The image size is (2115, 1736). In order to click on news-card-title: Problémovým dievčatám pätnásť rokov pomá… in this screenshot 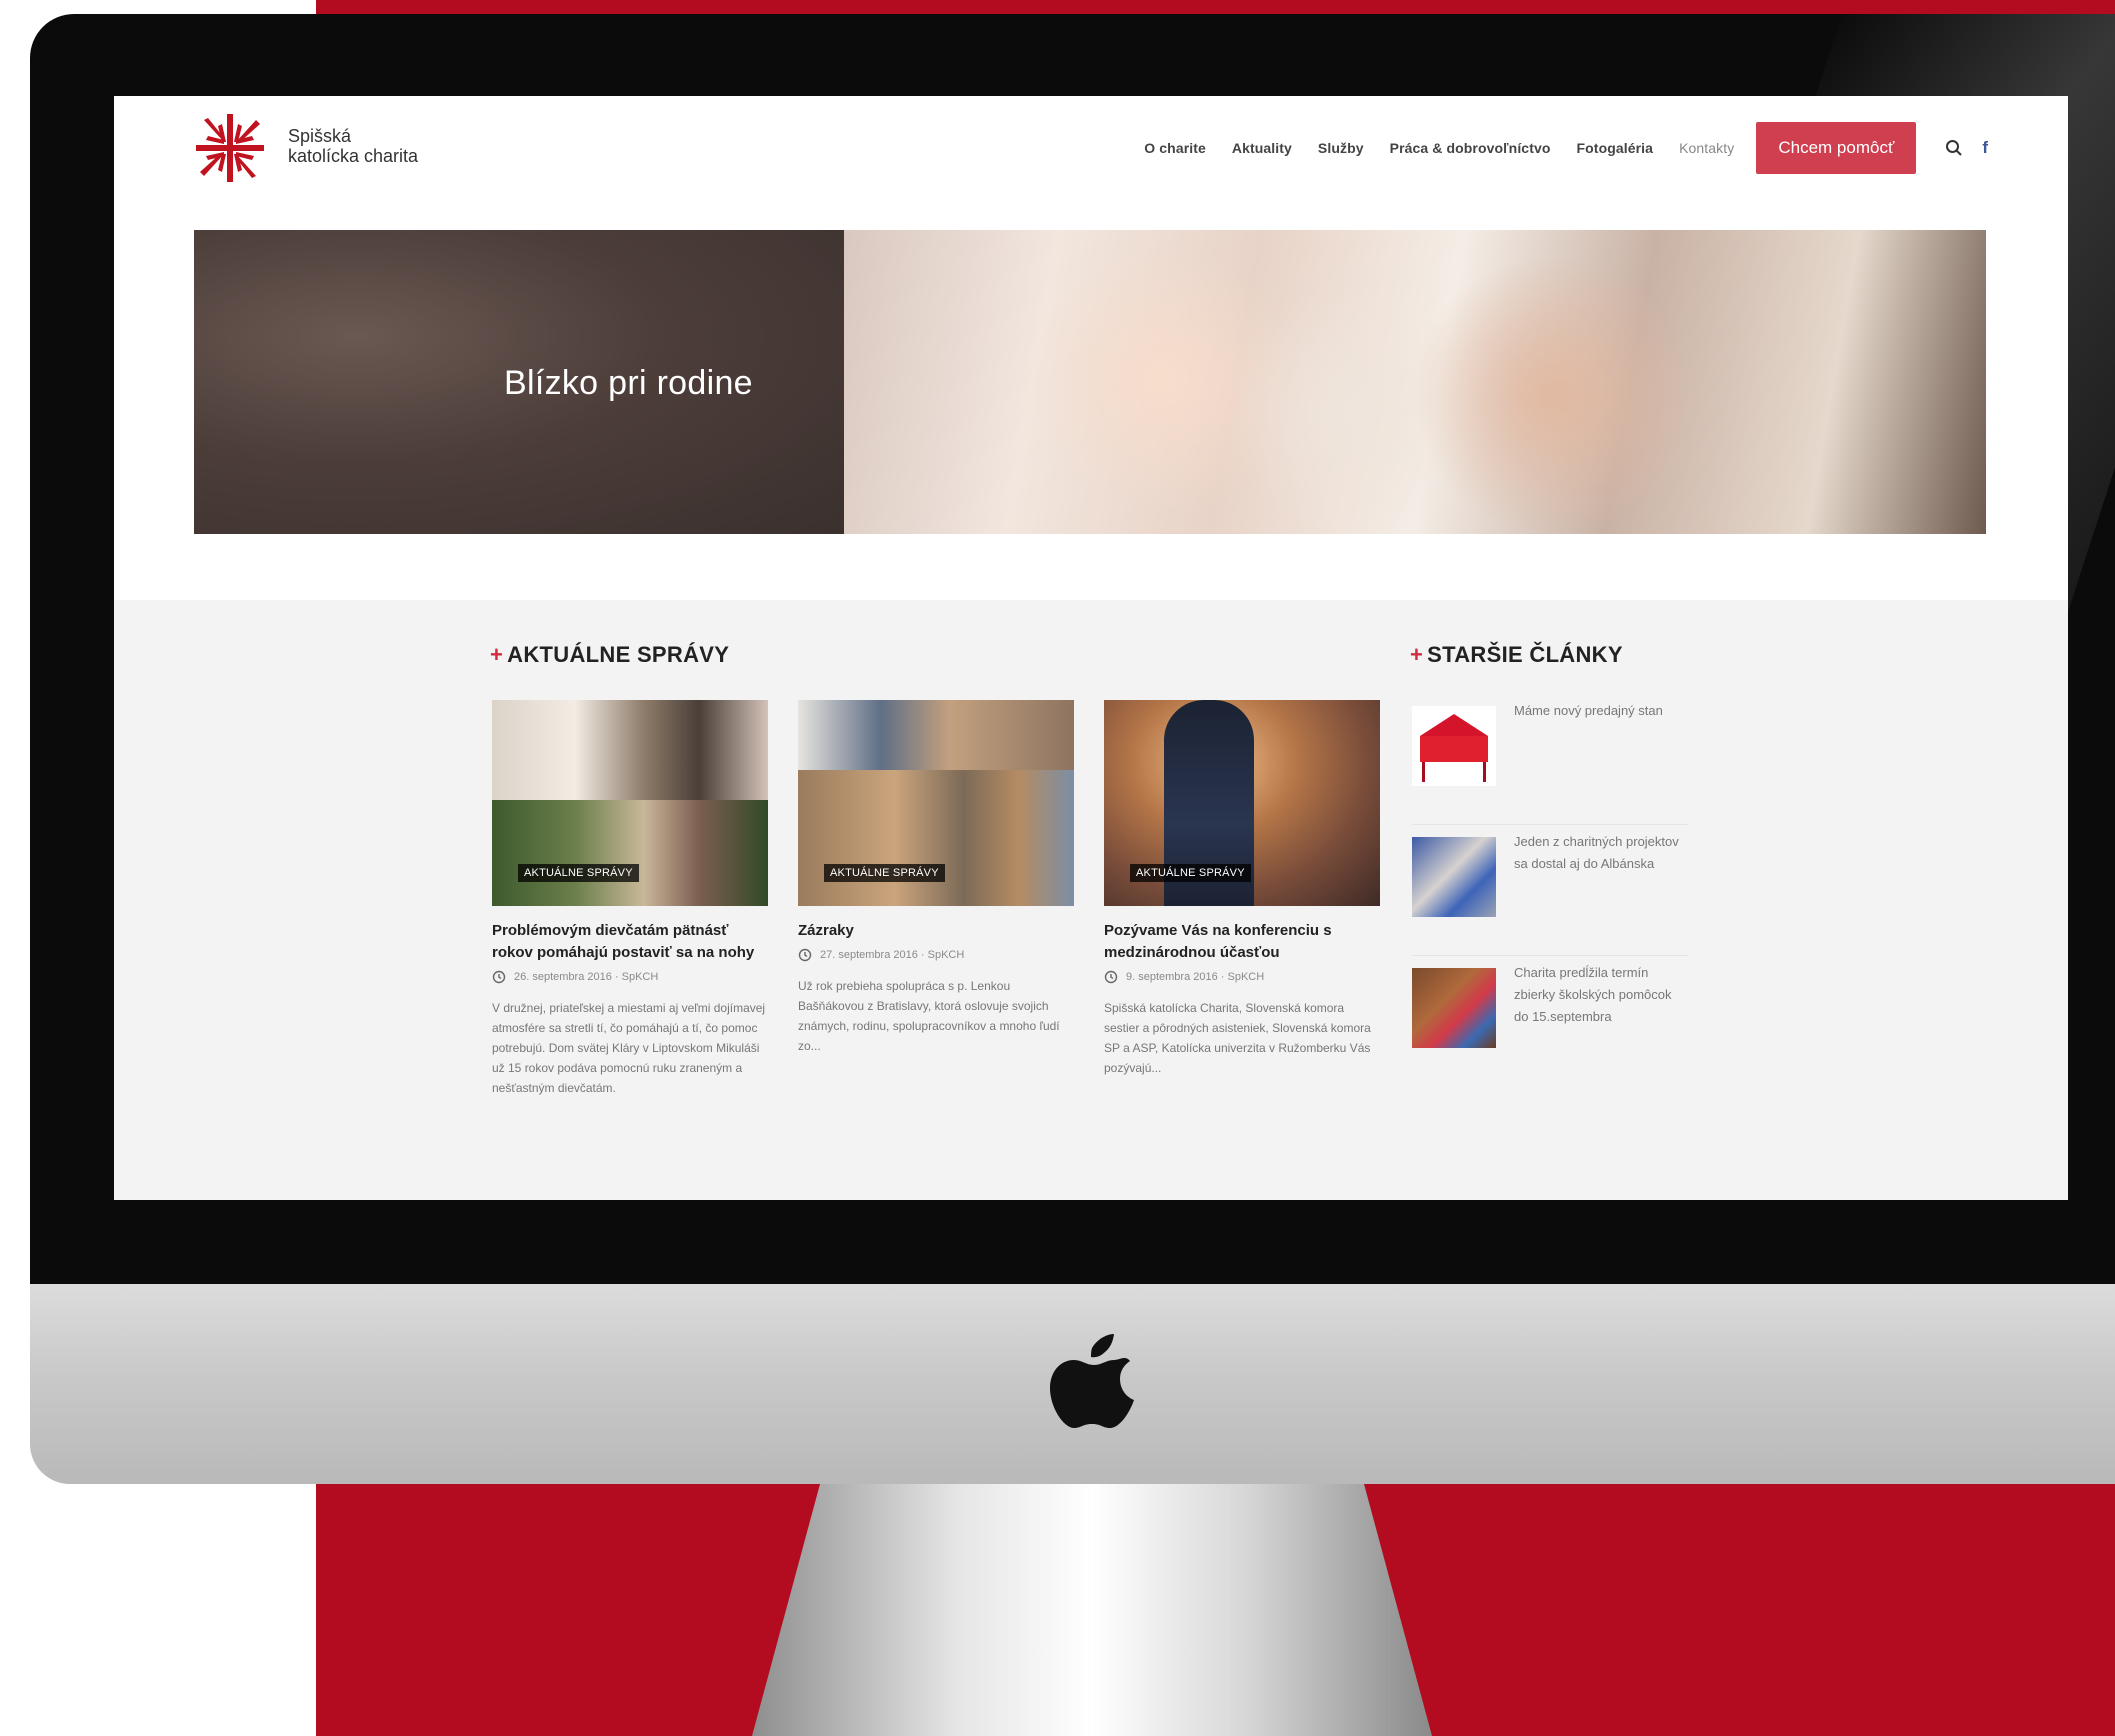, I will do `click(630, 942)`.